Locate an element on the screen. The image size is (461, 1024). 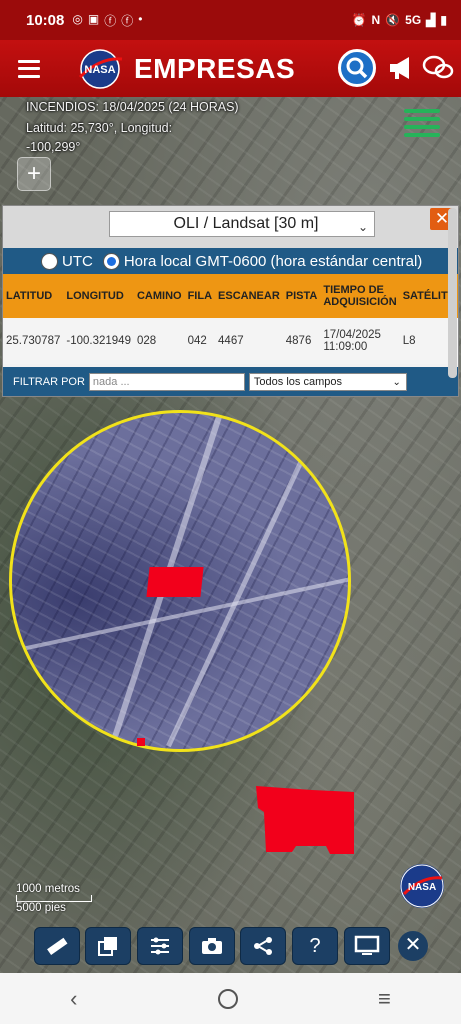
ruler-icon is located at coordinates (57, 946).